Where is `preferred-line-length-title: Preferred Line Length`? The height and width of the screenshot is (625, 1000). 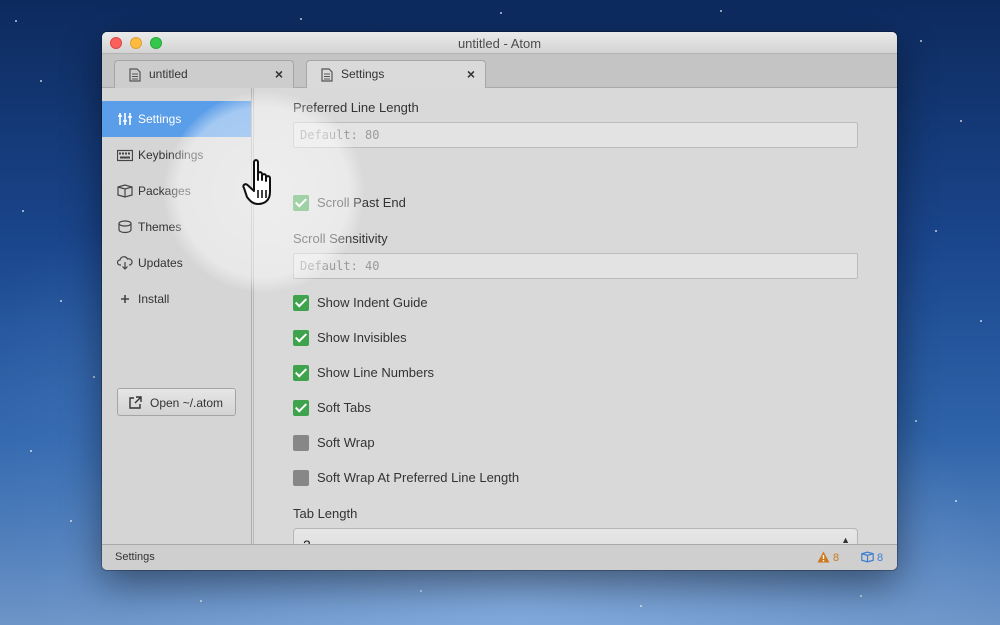
preferred-line-length-title: Preferred Line Length is located at coordinates (356, 107).